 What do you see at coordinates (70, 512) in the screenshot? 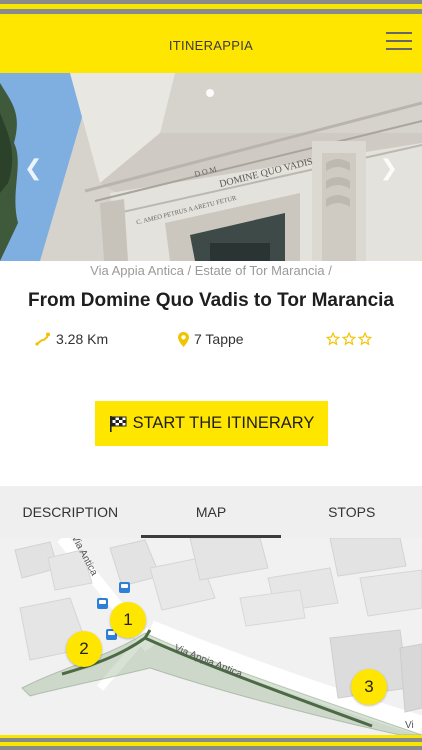
I see `tab-description: DESCRIPTION` at bounding box center [70, 512].